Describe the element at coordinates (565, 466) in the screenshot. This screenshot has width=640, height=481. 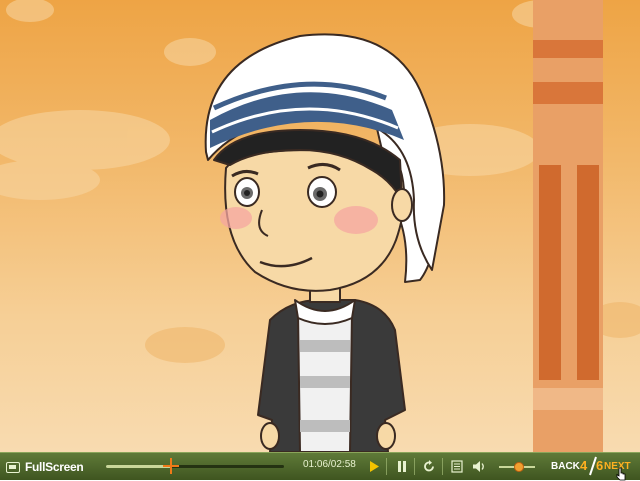
I see `back-button: BACK` at that location.